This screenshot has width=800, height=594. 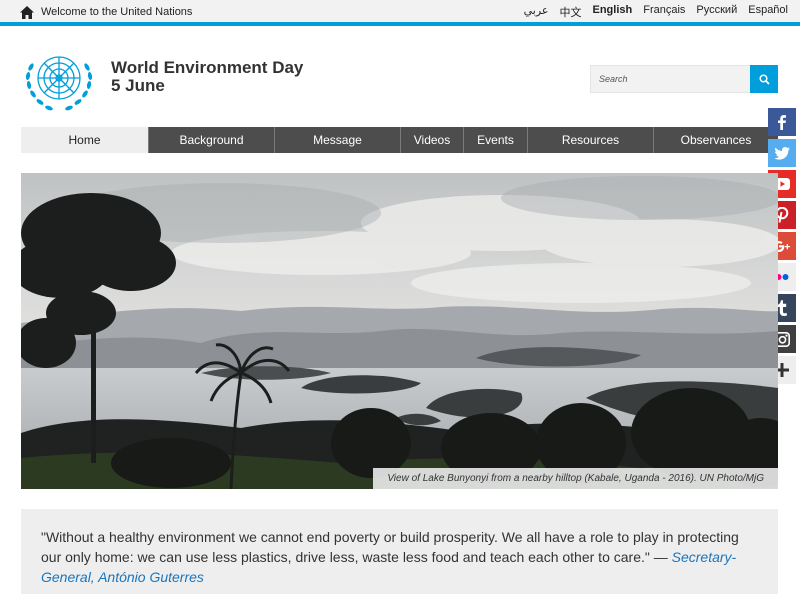 What do you see at coordinates (590, 140) in the screenshot?
I see `nav-resources: Resources` at bounding box center [590, 140].